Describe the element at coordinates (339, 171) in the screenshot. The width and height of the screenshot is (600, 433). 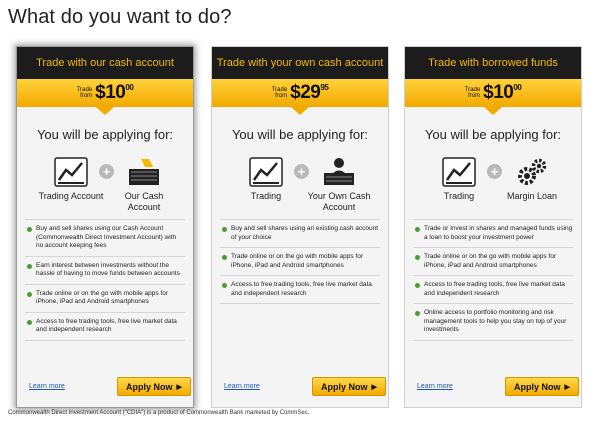
I see `person-cash-icon` at that location.